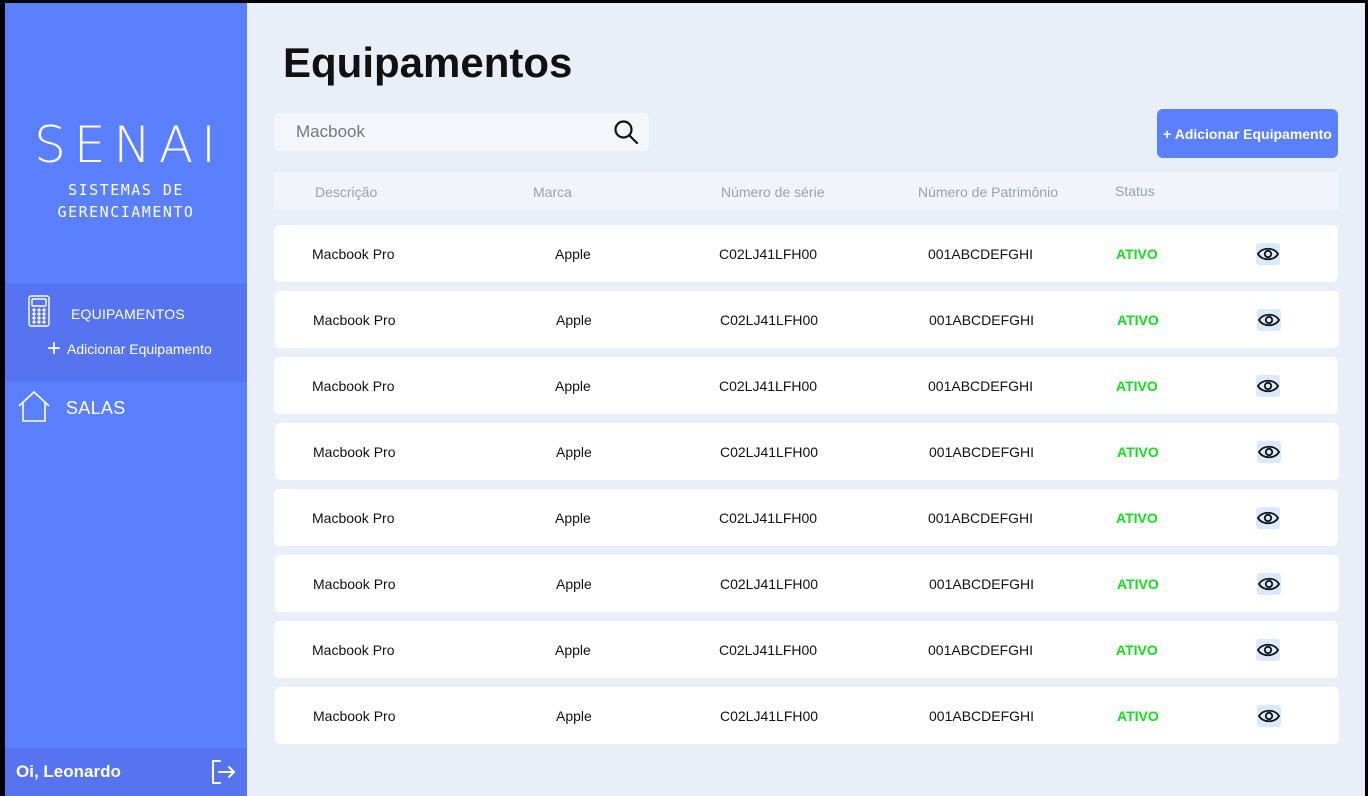 This screenshot has height=796, width=1368. I want to click on sidebar-item-adicionar-equipamento: + Adicionar Equipamento, so click(129, 348).